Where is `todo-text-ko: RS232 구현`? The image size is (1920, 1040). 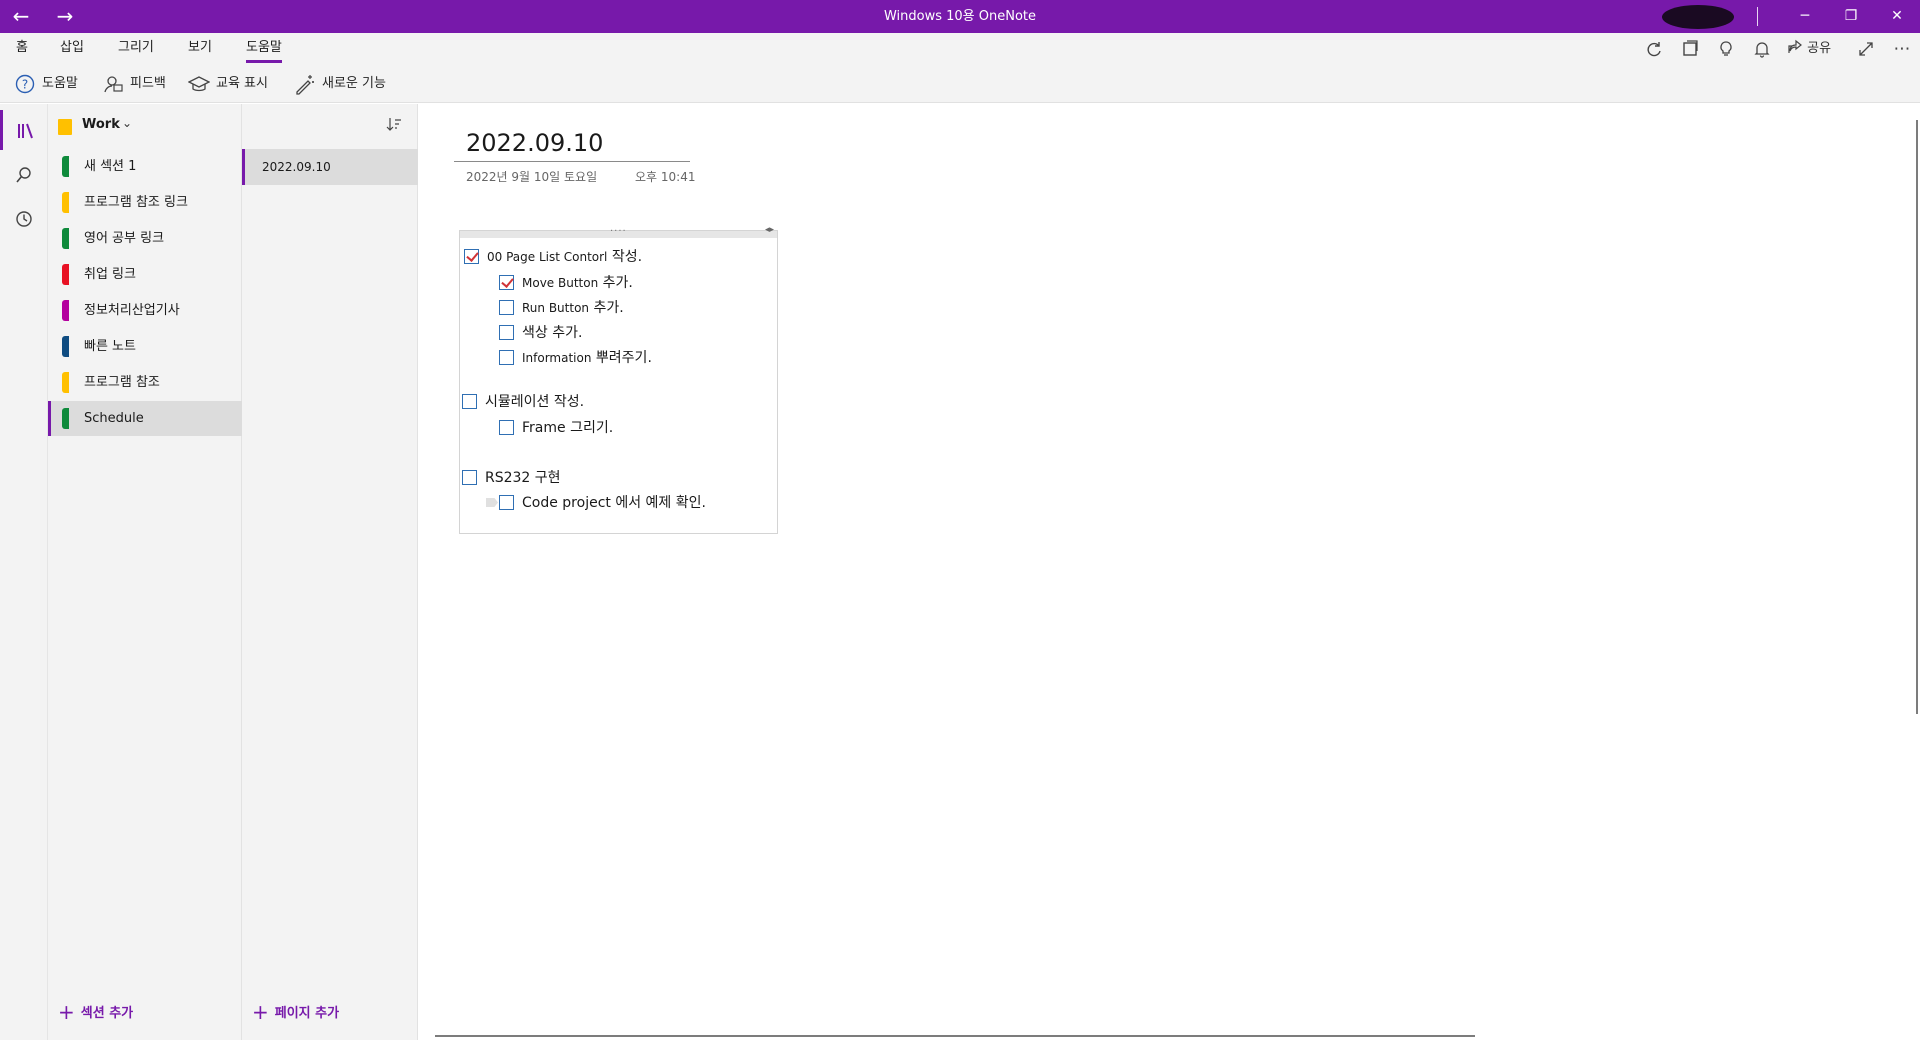
todo-text-ko: RS232 구현 is located at coordinates (523, 478).